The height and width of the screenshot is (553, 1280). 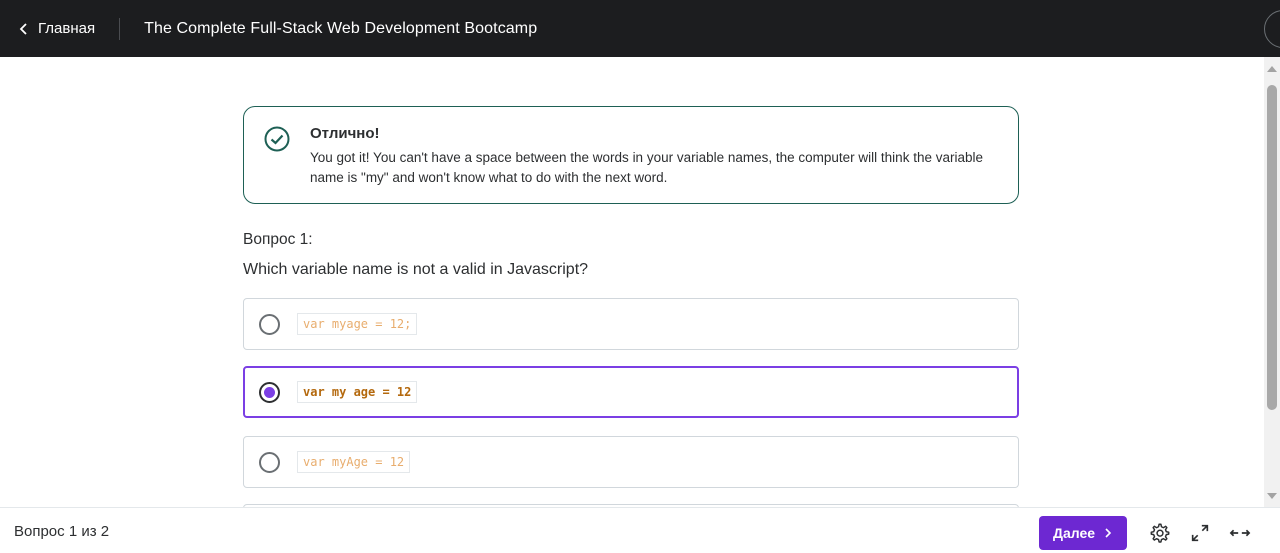 I want to click on next-button-label: Далее, so click(x=1074, y=533).